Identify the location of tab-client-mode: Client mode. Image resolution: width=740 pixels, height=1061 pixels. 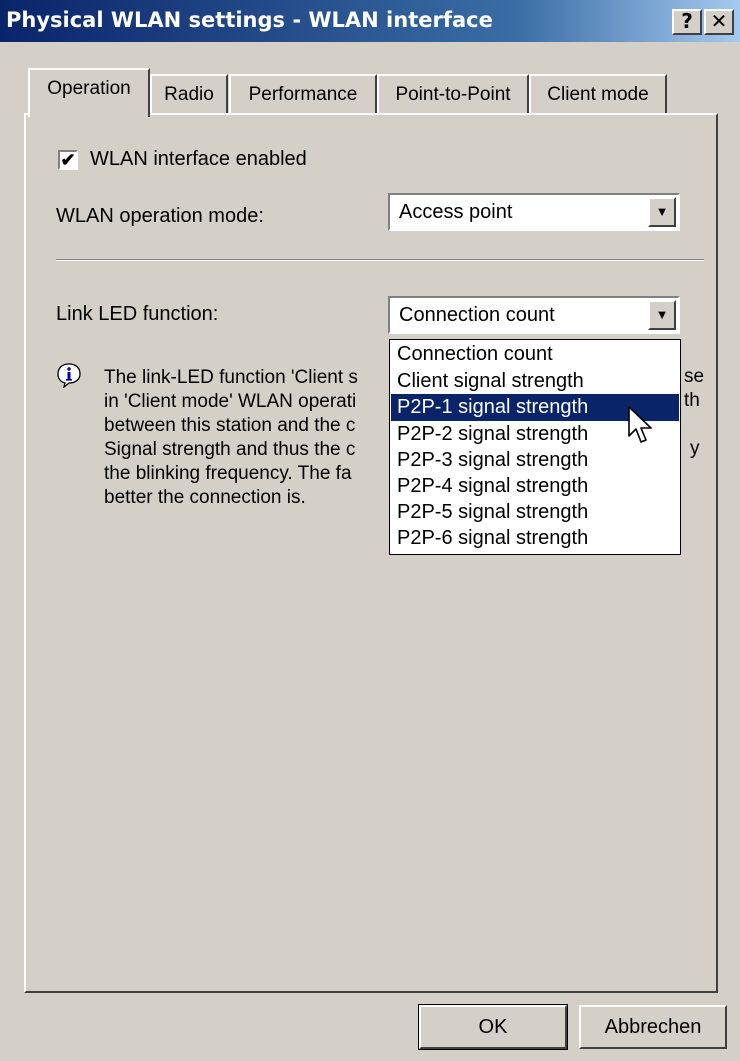
(598, 94).